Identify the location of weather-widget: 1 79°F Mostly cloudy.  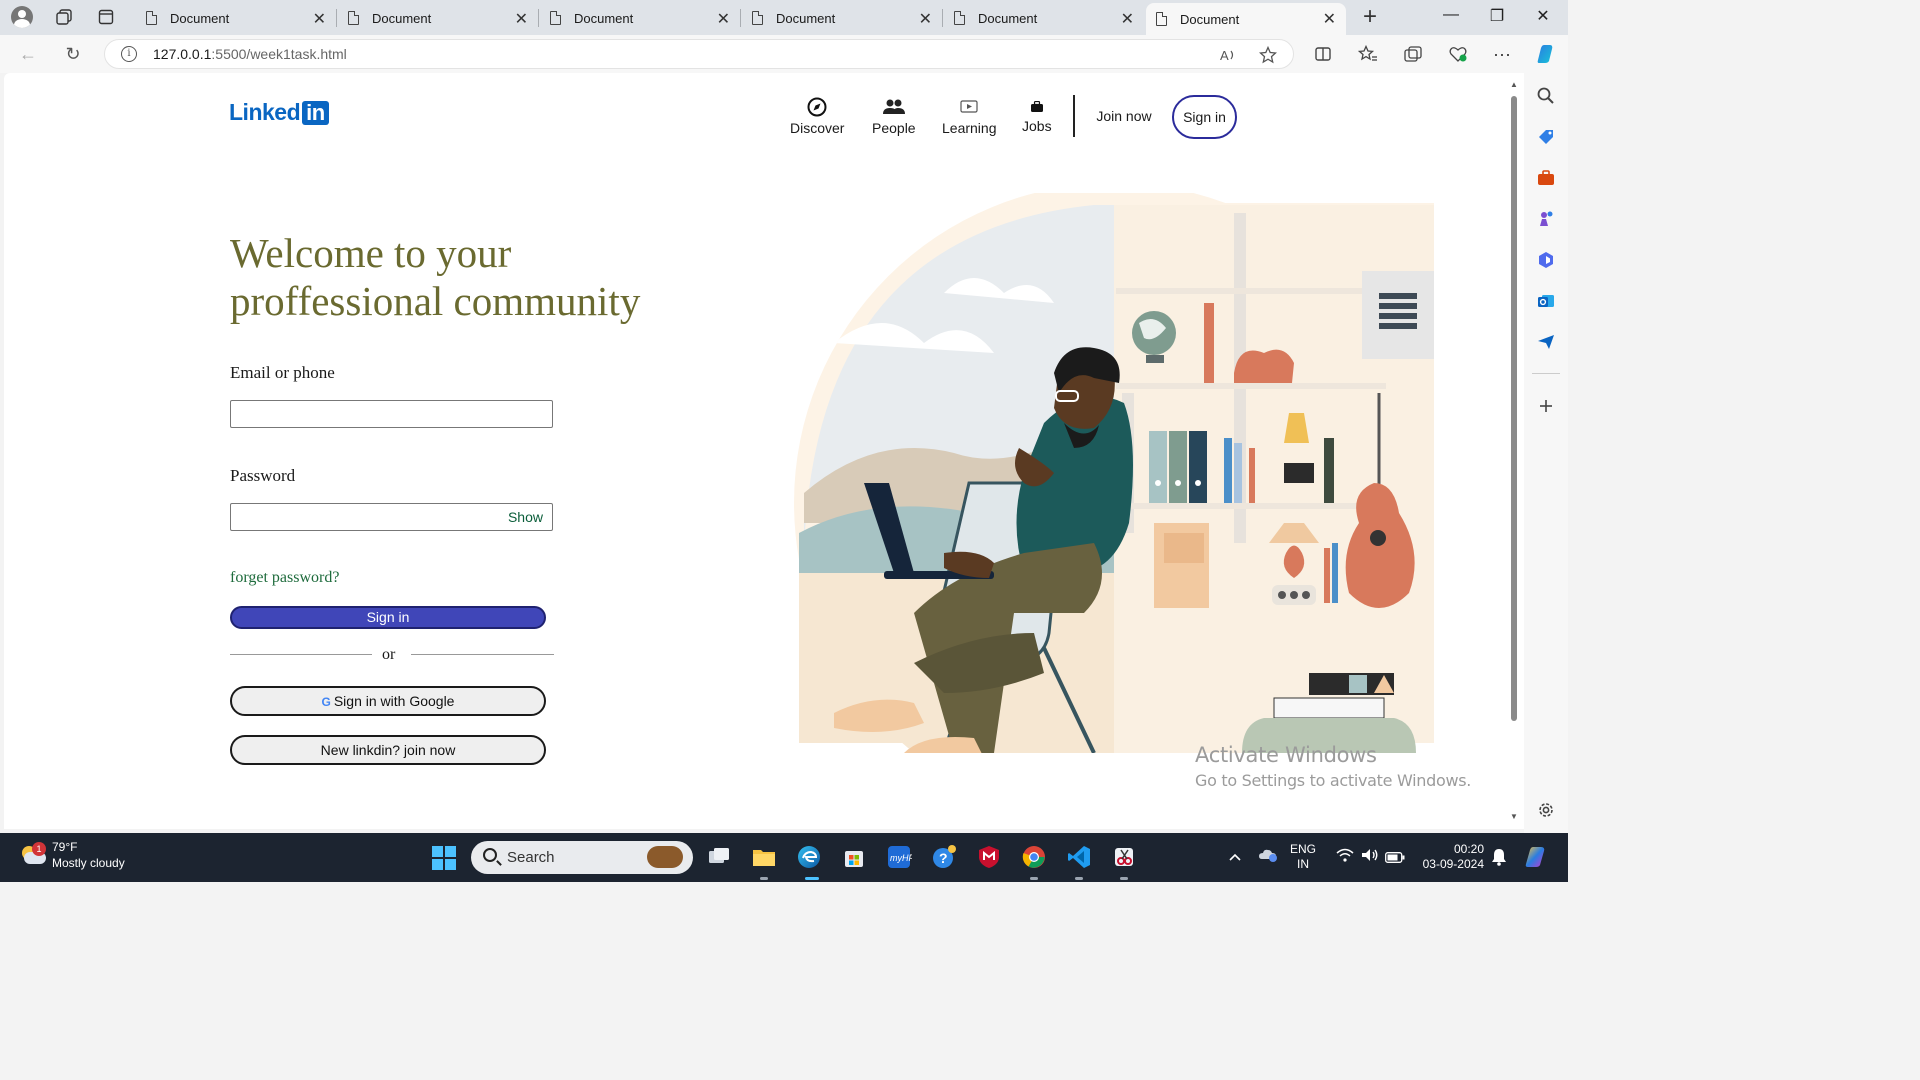
(71, 855).